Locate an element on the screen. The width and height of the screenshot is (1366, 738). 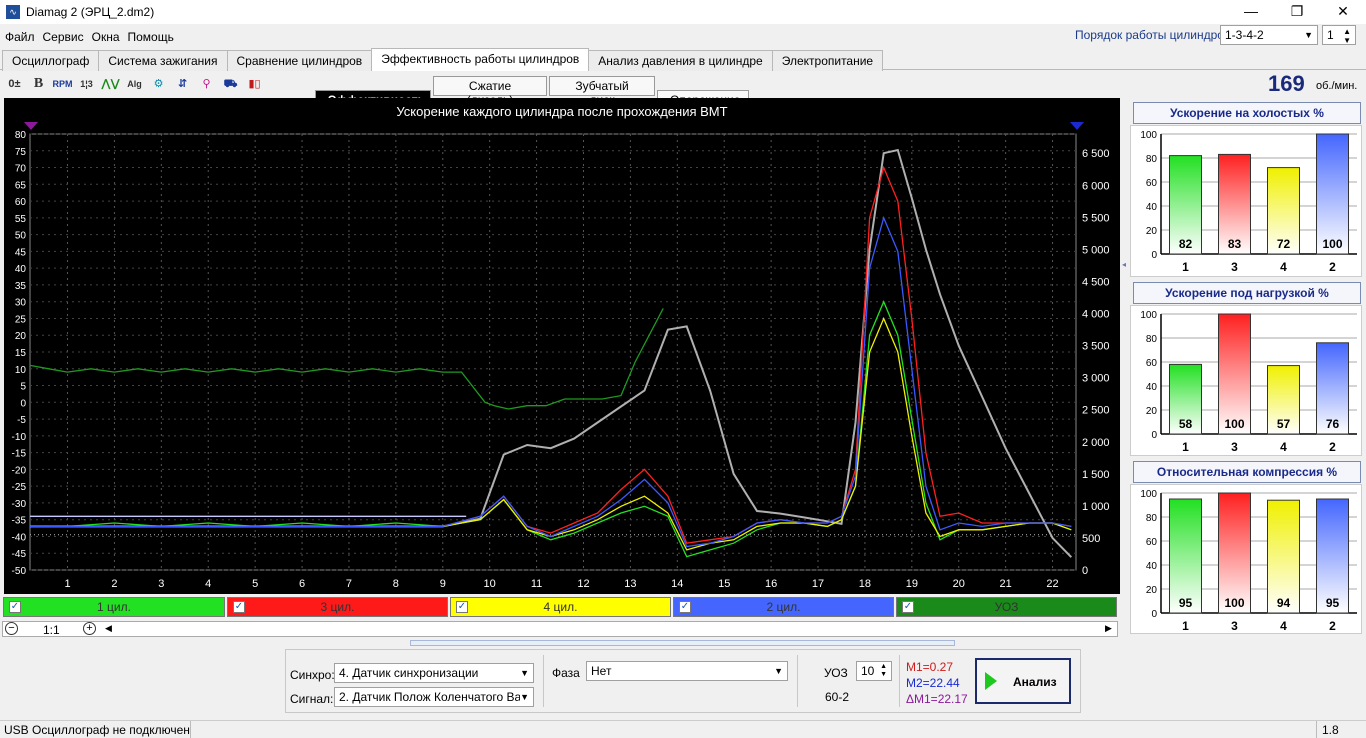
y-tick-label: 100 is located at coordinates (1148, 315).